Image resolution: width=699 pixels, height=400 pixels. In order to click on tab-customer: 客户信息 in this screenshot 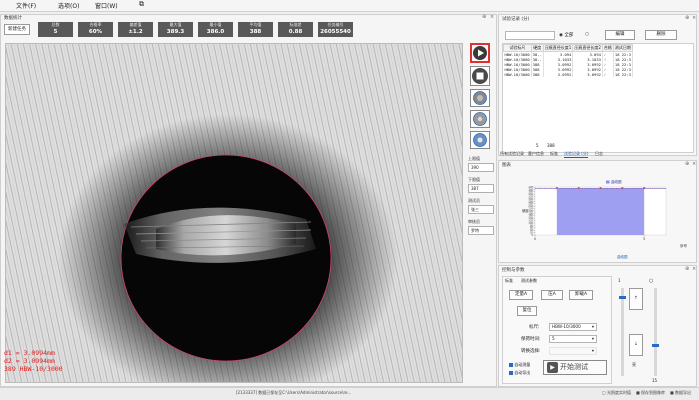, I will do `click(536, 154)`.